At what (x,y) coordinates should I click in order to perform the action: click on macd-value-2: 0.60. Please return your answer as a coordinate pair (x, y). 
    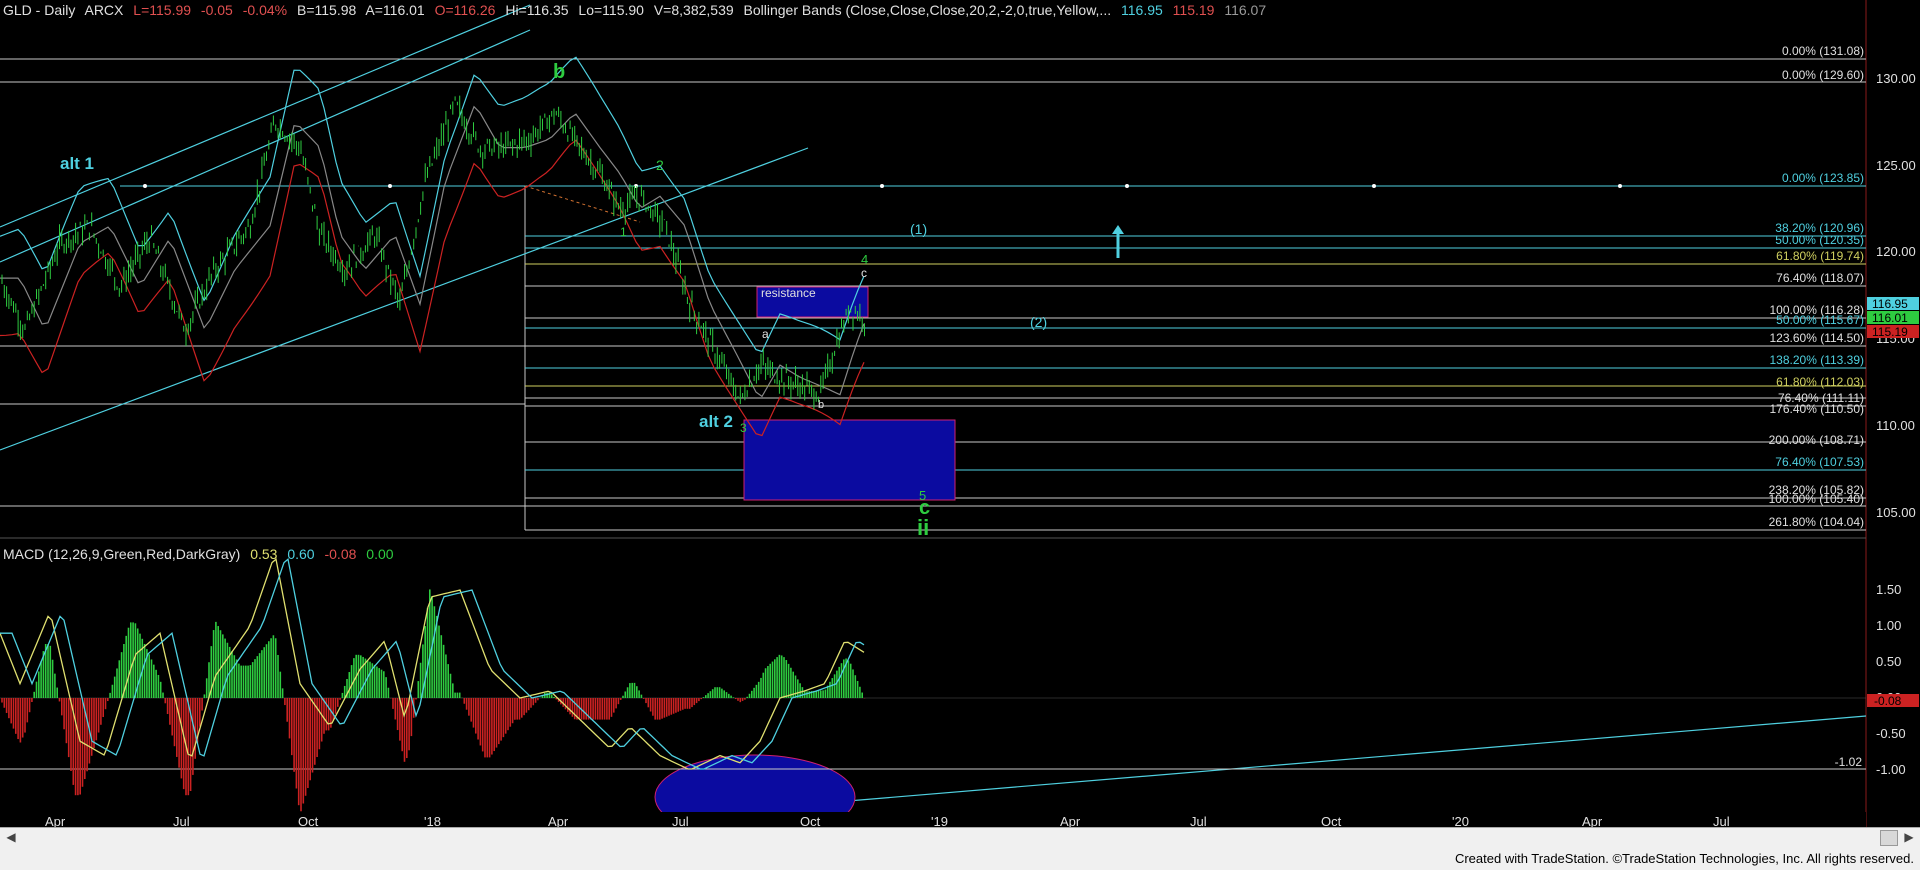
    Looking at the image, I should click on (301, 554).